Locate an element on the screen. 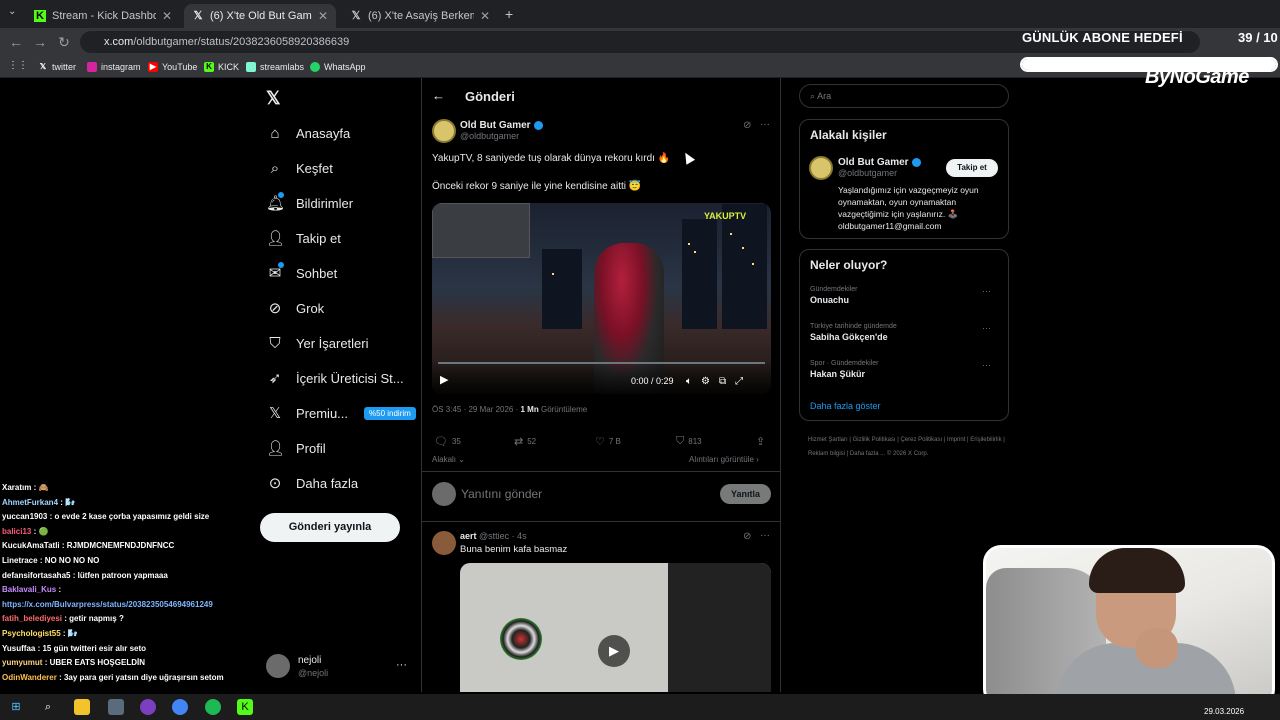 This screenshot has width=1280, height=720. follow-button: Takip et is located at coordinates (972, 168).